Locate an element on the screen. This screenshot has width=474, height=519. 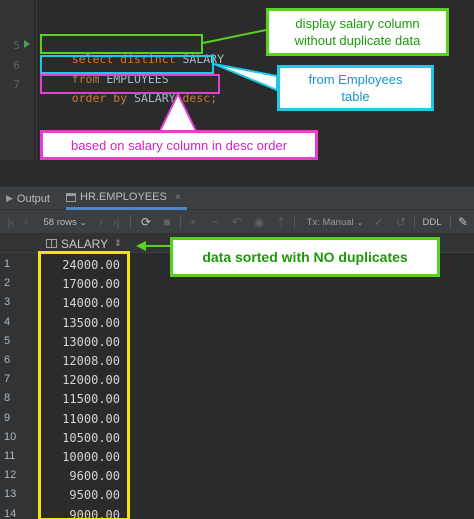
previous-page-icon: ‹ is located at coordinates (26, 222).